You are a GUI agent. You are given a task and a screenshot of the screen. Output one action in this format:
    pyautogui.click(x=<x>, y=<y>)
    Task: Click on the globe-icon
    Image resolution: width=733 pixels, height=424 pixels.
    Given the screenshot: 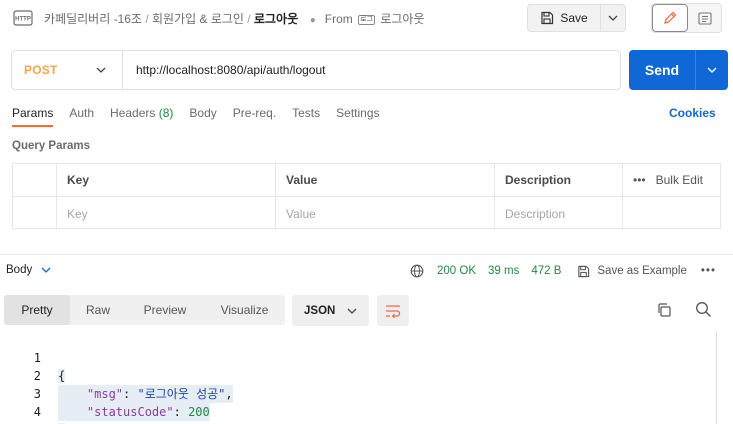 What is the action you would take?
    pyautogui.click(x=417, y=271)
    